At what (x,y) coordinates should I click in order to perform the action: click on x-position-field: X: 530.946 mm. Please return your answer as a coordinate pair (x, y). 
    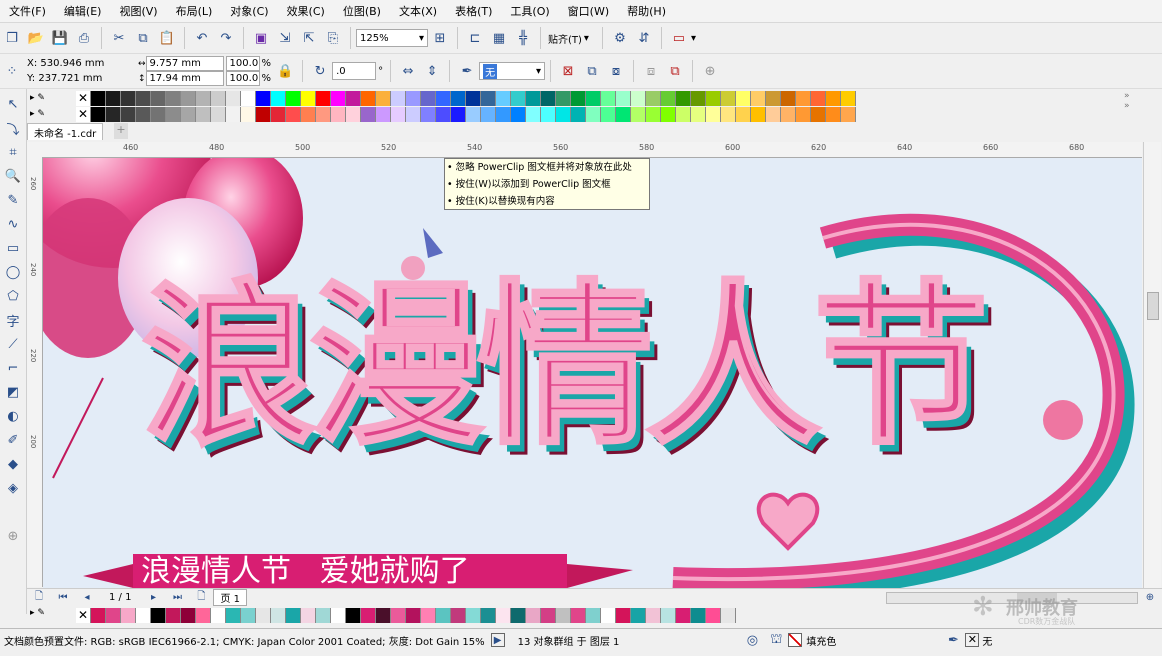
    Looking at the image, I should click on (79, 63).